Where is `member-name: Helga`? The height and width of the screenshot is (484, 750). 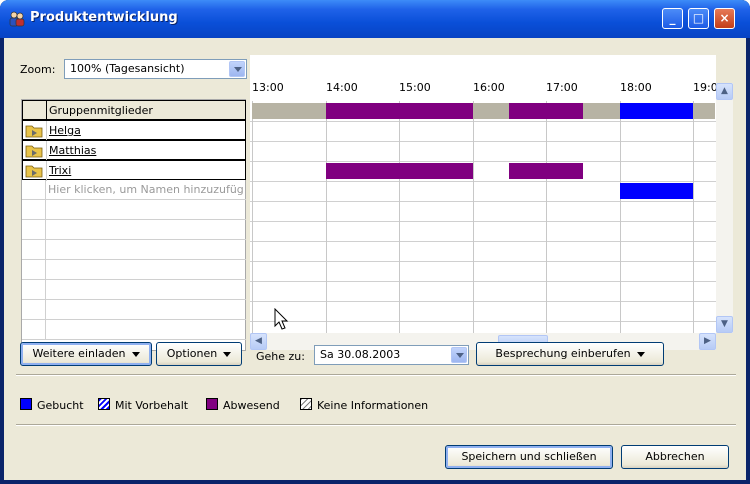
member-name: Helga is located at coordinates (65, 130).